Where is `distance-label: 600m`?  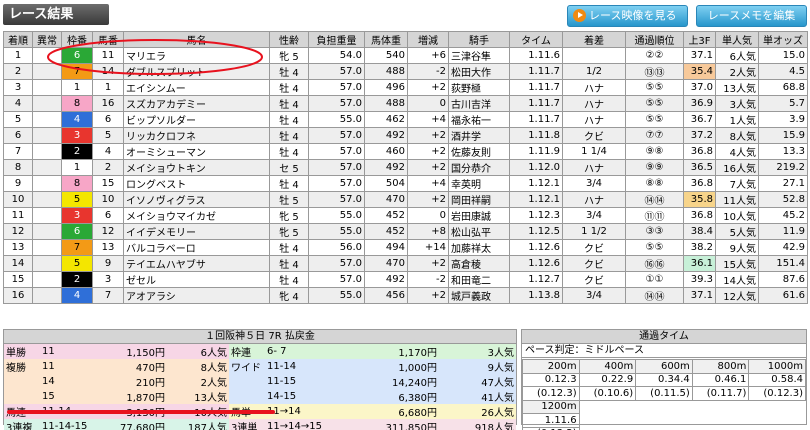
distance-label: 600m is located at coordinates (664, 366).